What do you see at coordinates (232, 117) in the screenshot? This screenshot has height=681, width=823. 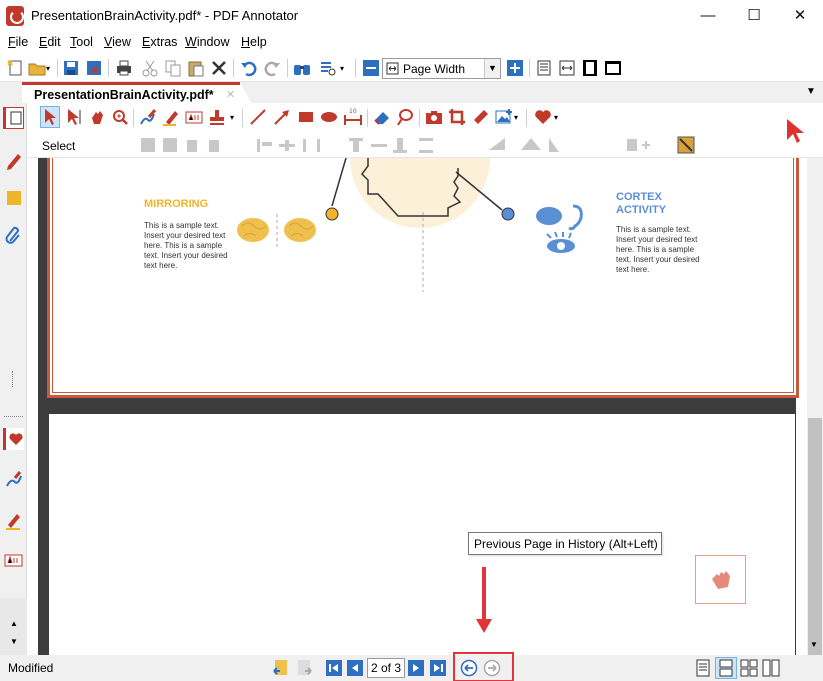 I see `stamp-dropdown-icon: ▾` at bounding box center [232, 117].